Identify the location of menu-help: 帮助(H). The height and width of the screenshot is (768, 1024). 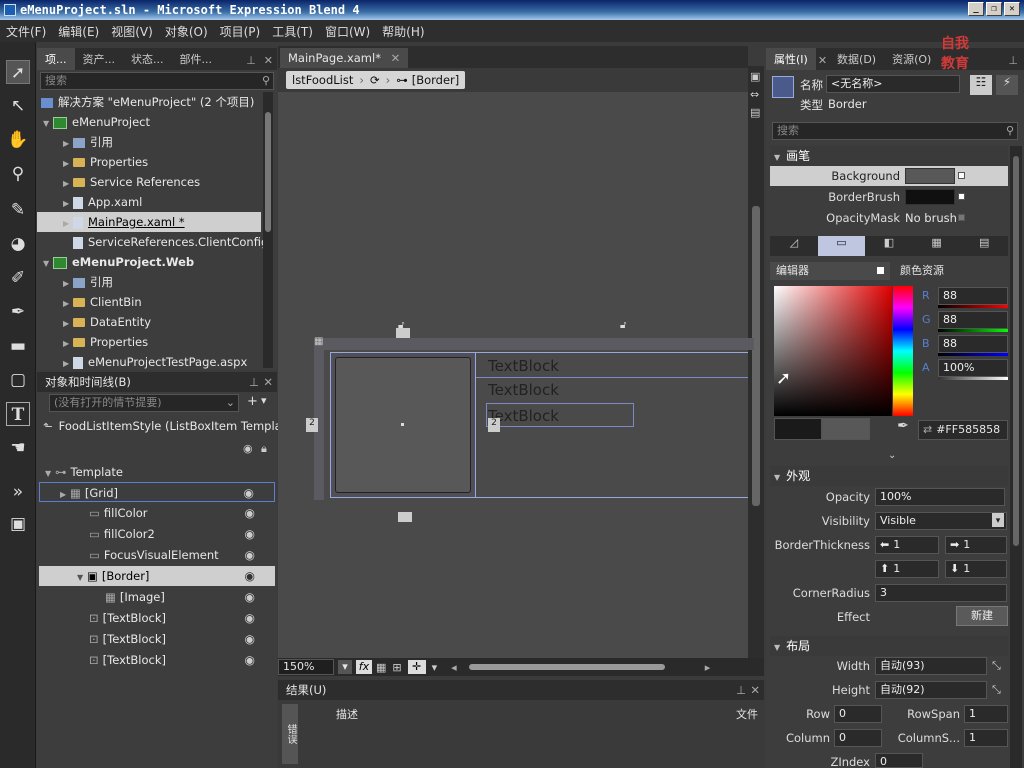
(403, 31).